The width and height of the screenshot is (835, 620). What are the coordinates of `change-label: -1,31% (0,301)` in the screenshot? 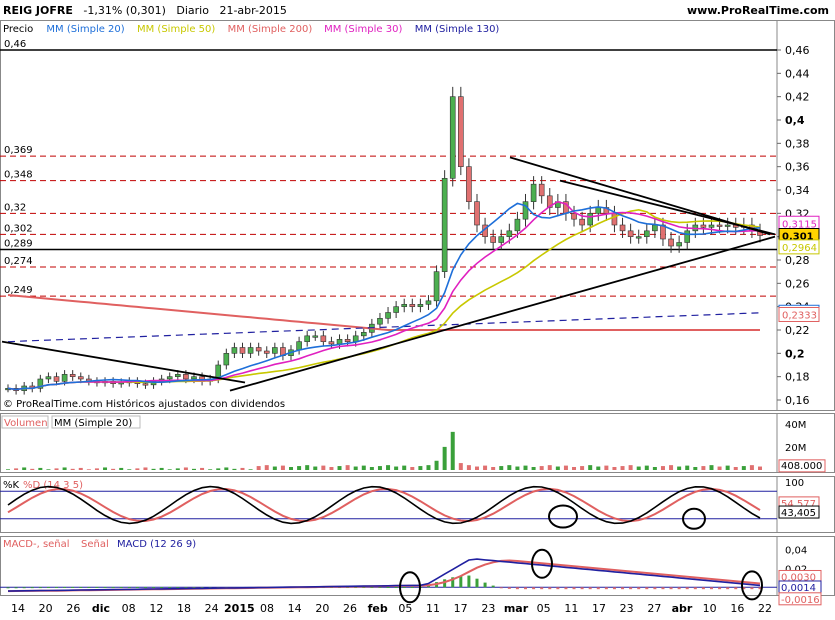 It's located at (124, 10).